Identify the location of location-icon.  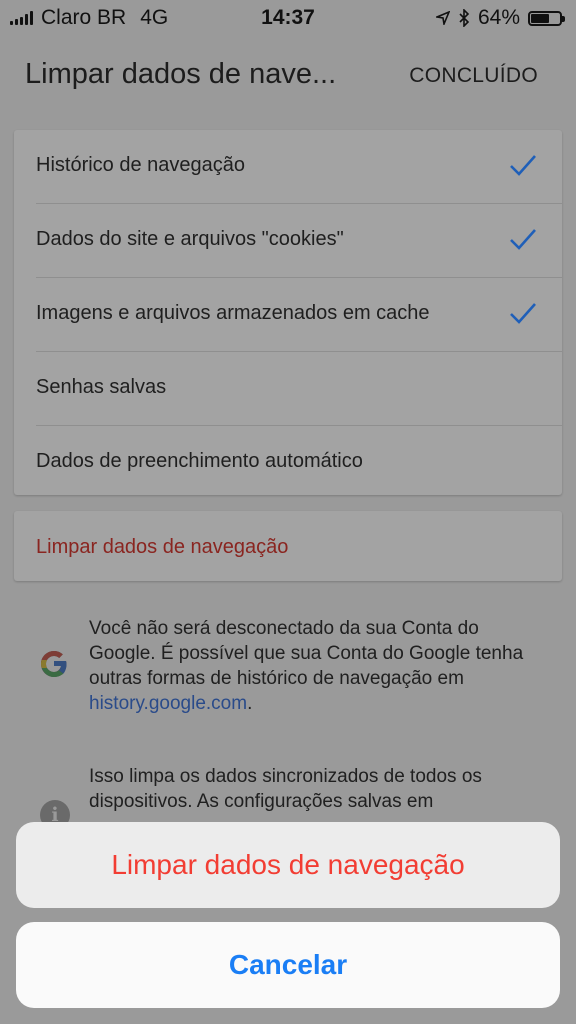
(442, 18).